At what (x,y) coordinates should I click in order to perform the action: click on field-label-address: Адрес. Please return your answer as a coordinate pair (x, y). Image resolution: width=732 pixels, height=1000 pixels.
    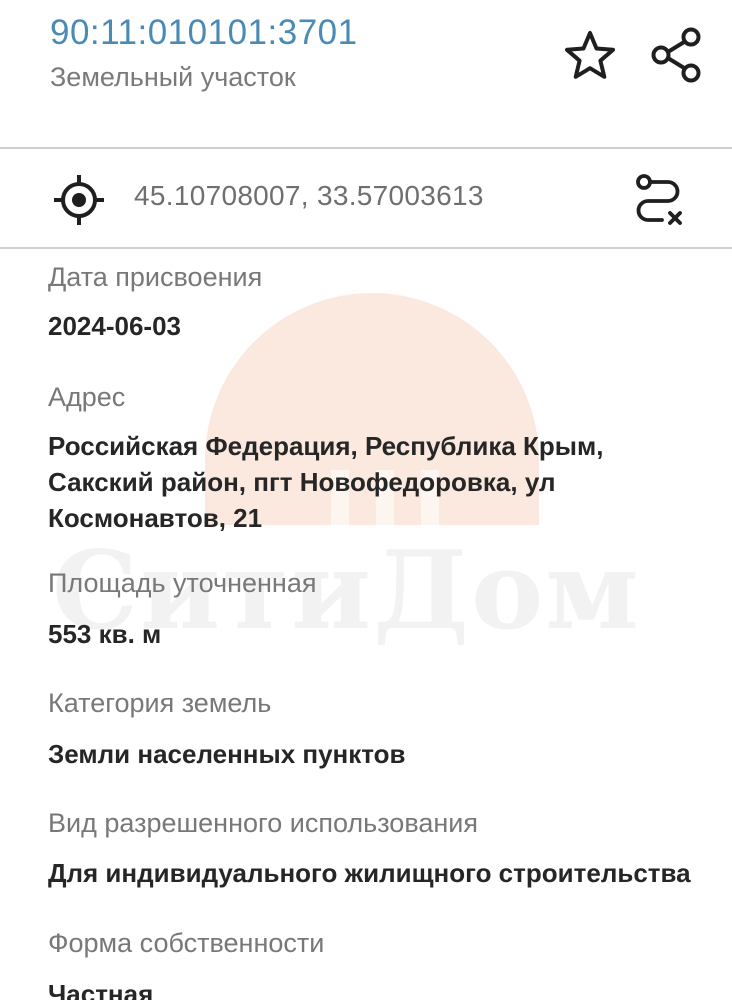
    Looking at the image, I should click on (87, 397).